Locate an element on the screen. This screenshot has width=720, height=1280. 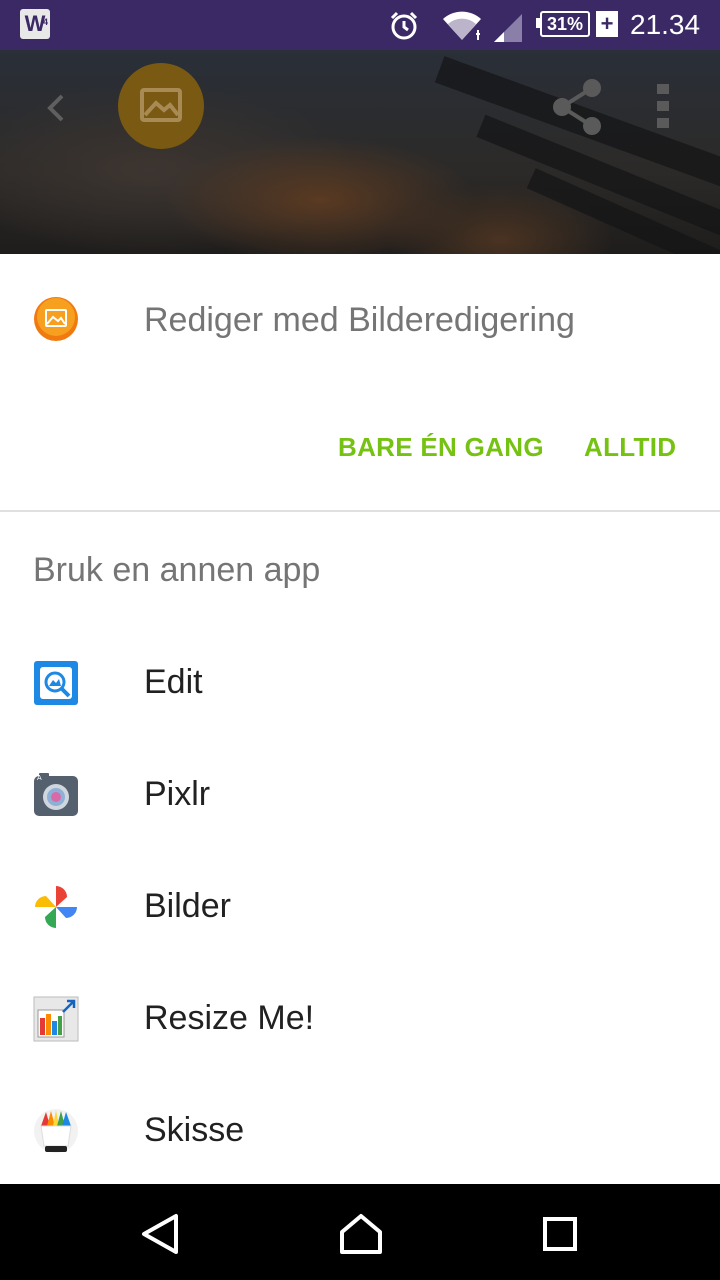
navigation-bar is located at coordinates (360, 1232).